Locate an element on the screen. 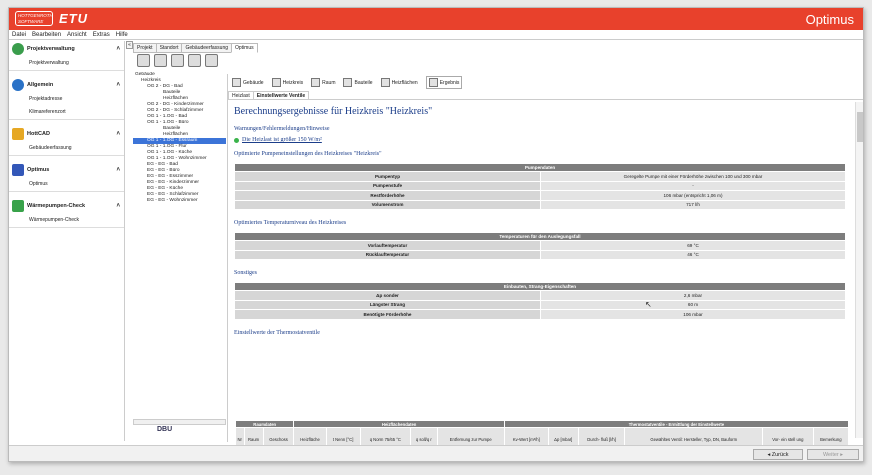 Image resolution: width=872 pixels, height=475 pixels. optimus-icon is located at coordinates (18, 170).